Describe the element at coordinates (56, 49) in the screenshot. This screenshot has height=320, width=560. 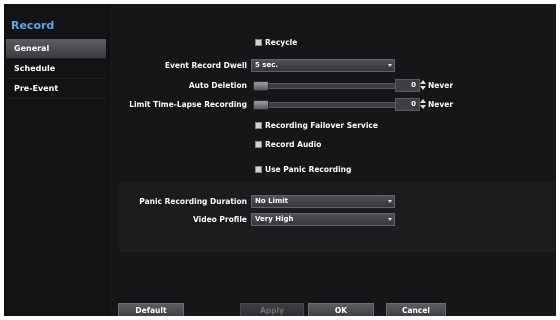
I see `sidebar-item-general: General` at that location.